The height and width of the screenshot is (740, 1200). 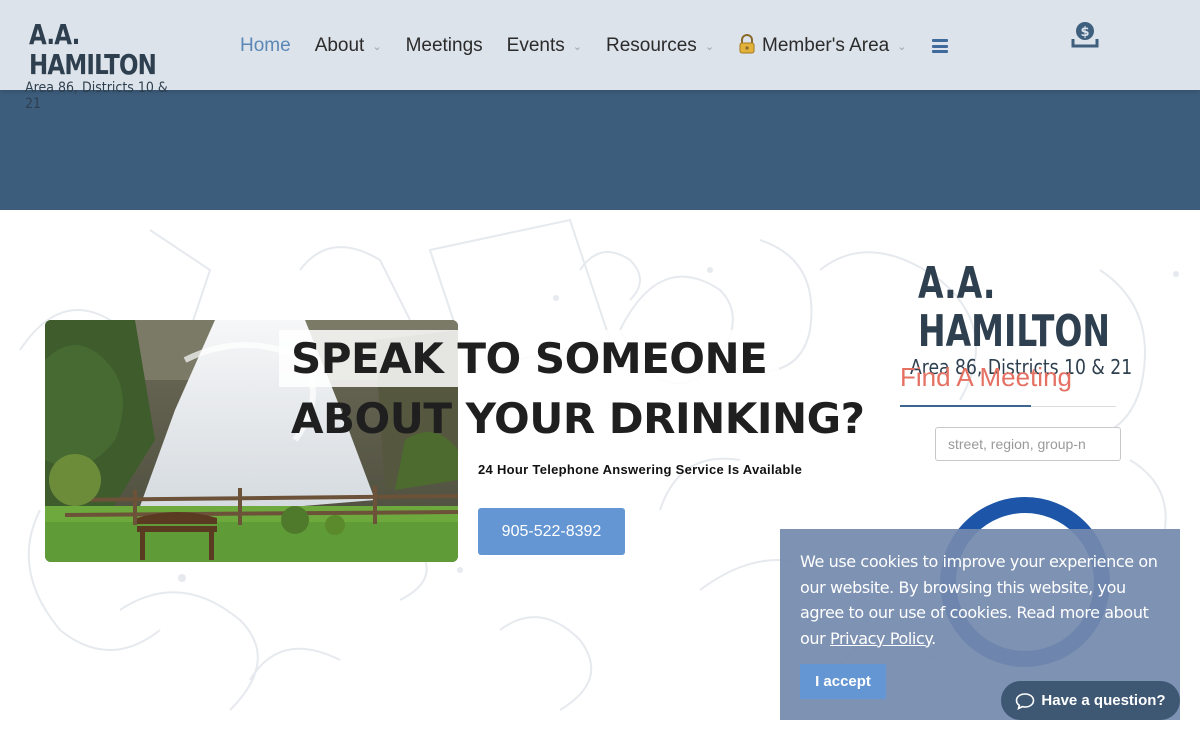 I want to click on hero-headline-line1: SPEAK TO SOMEONE, so click(x=529, y=358).